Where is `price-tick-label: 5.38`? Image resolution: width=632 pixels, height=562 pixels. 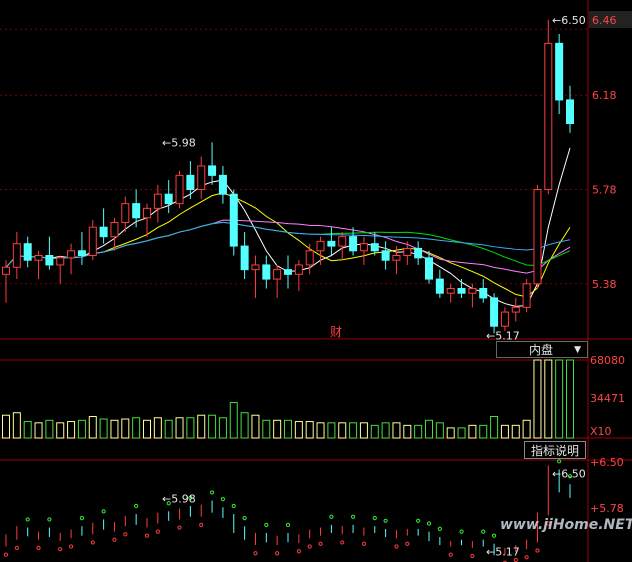 price-tick-label: 5.38 is located at coordinates (604, 284).